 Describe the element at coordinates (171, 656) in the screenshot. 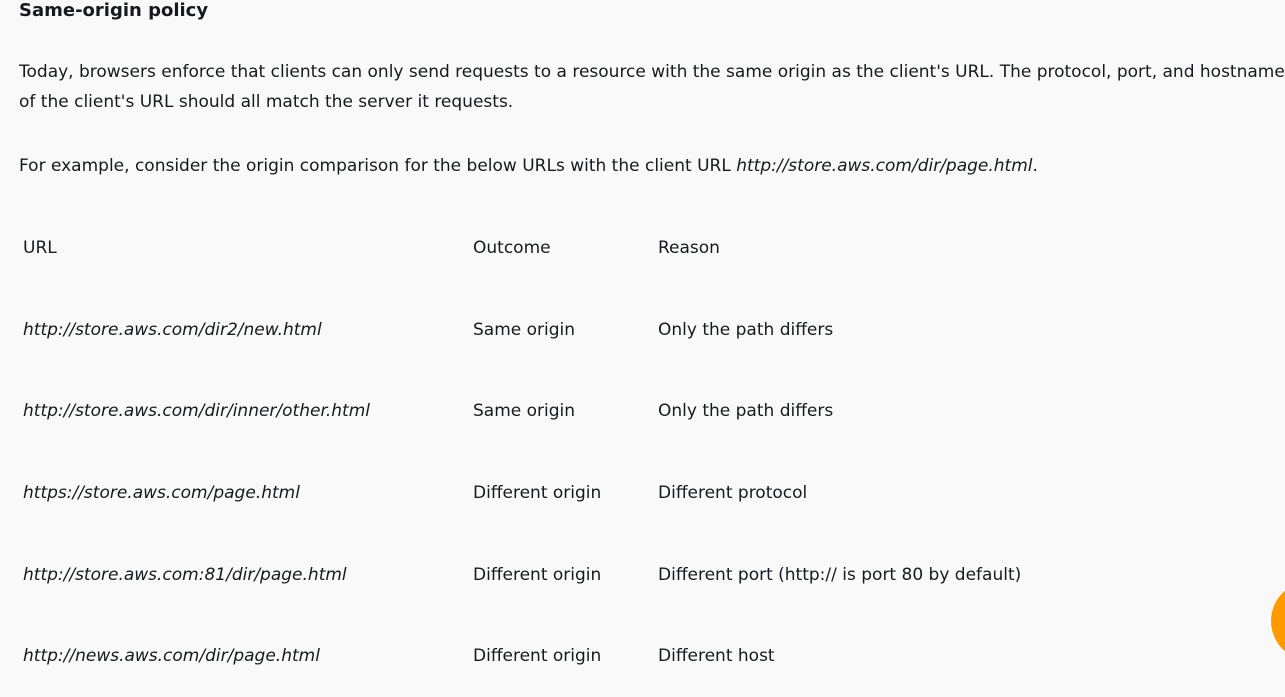

I see `row-url: http://news.aws.com/dir/page.html` at that location.